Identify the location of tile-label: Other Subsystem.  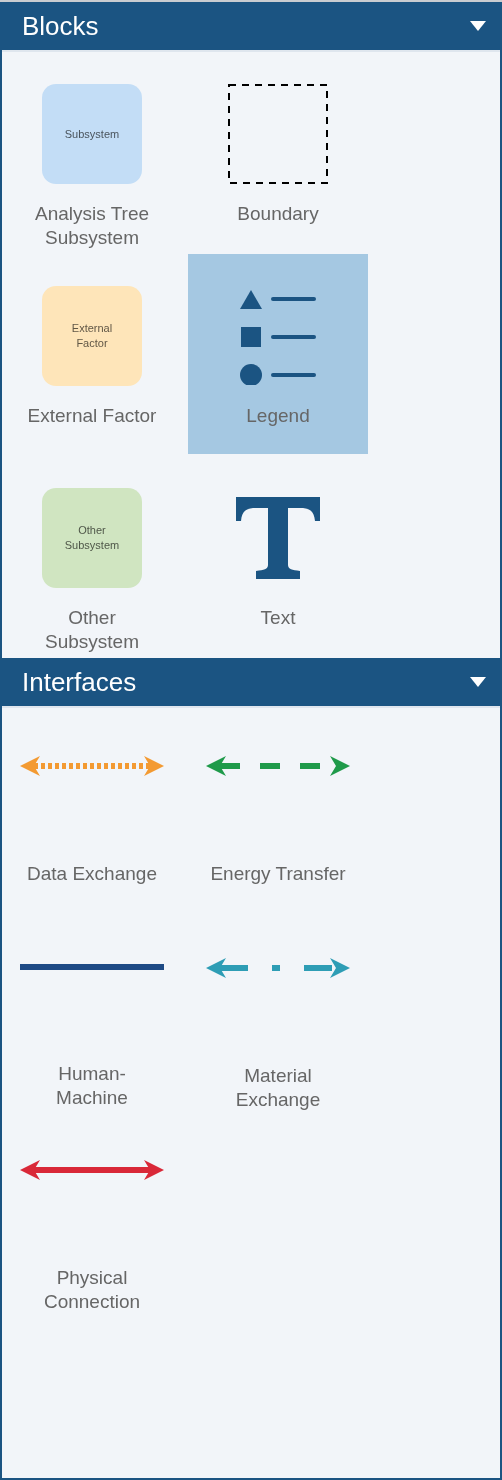
(92, 630).